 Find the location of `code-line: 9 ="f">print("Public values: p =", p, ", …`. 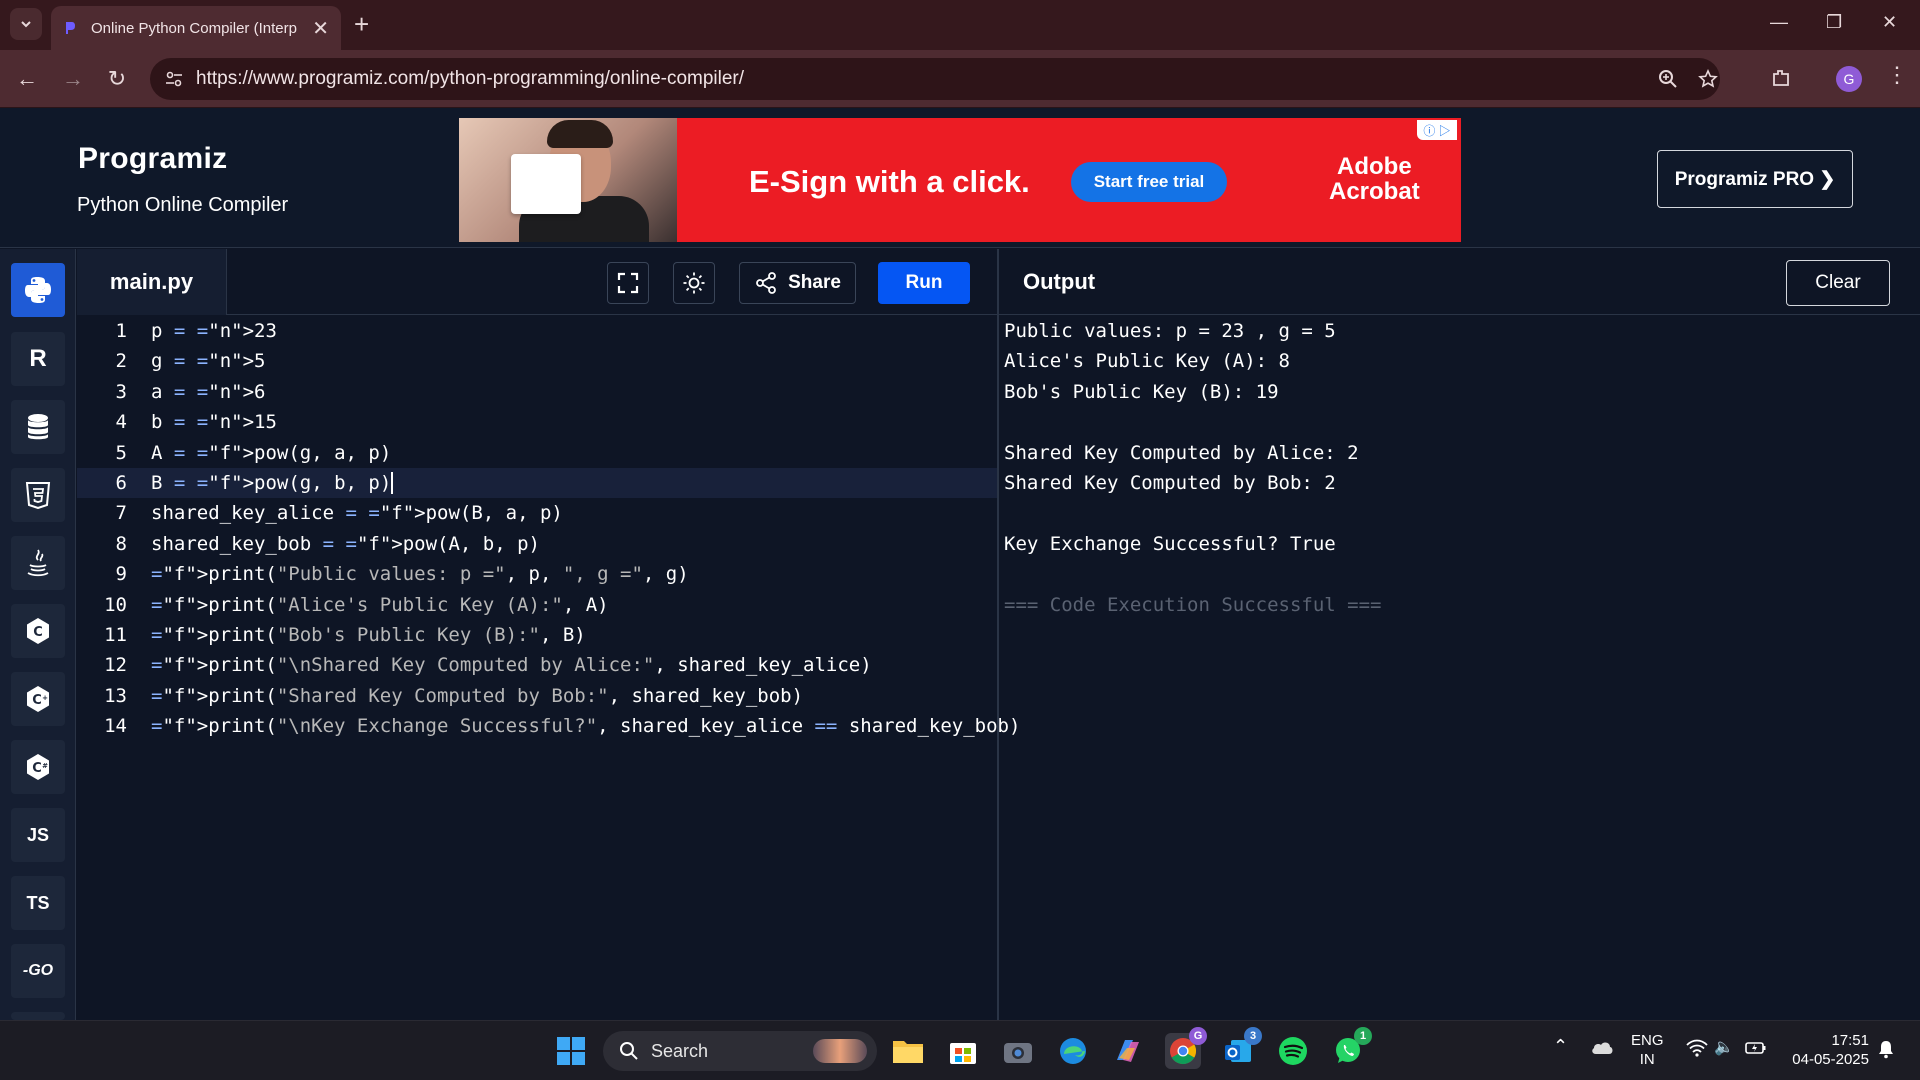

code-line: 9 ="f">print("Public values: p =", p, ", … is located at coordinates (537, 574).